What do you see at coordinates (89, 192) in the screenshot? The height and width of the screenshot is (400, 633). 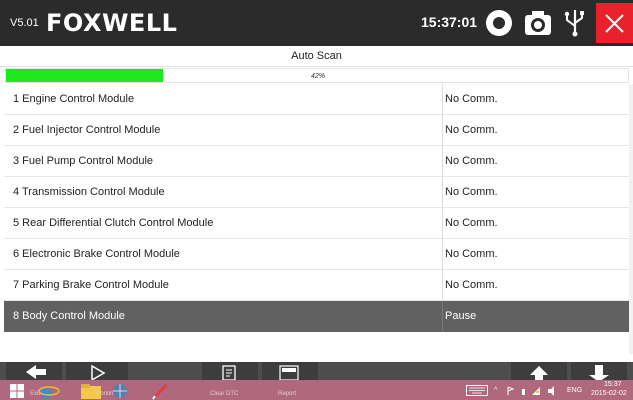 I see `module-name: 4 Transmission Control Module` at bounding box center [89, 192].